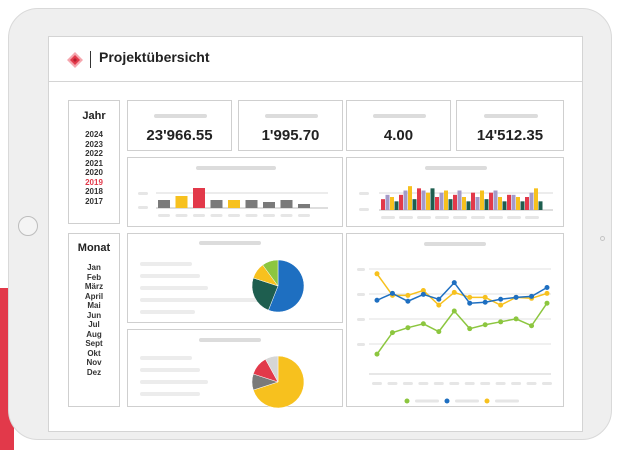 This screenshot has width=620, height=450. I want to click on month-item: Jun, so click(94, 316).